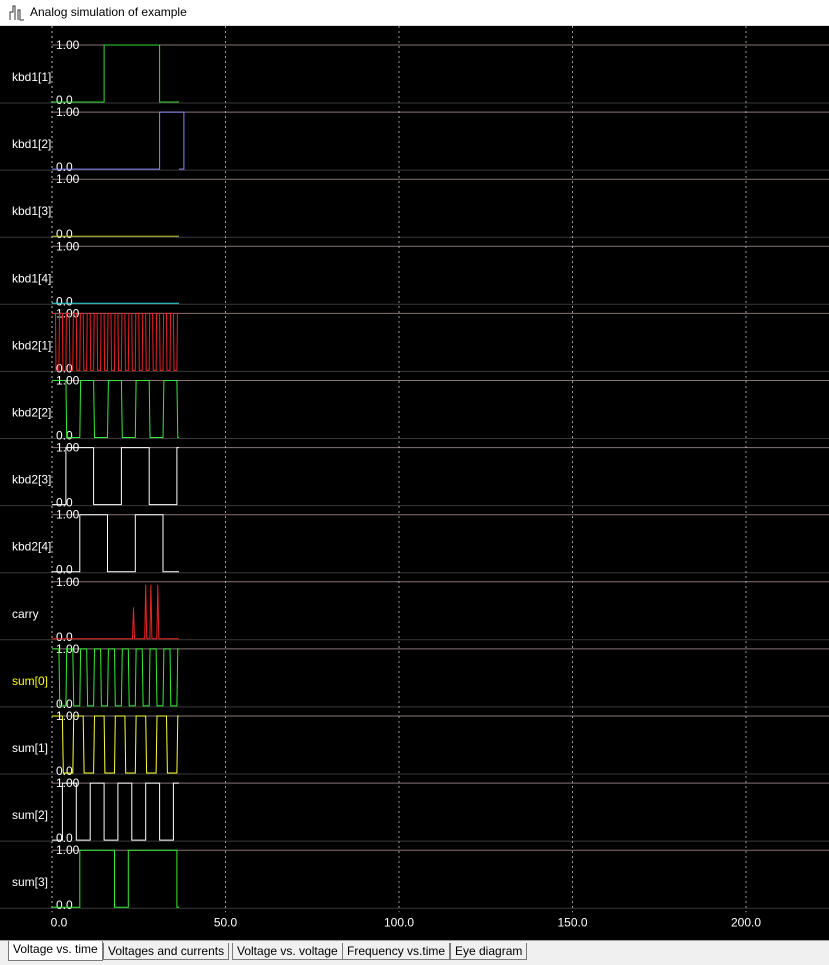 Image resolution: width=829 pixels, height=965 pixels. What do you see at coordinates (489, 951) in the screenshot?
I see `tab-eye-diagram: Eye diagram` at bounding box center [489, 951].